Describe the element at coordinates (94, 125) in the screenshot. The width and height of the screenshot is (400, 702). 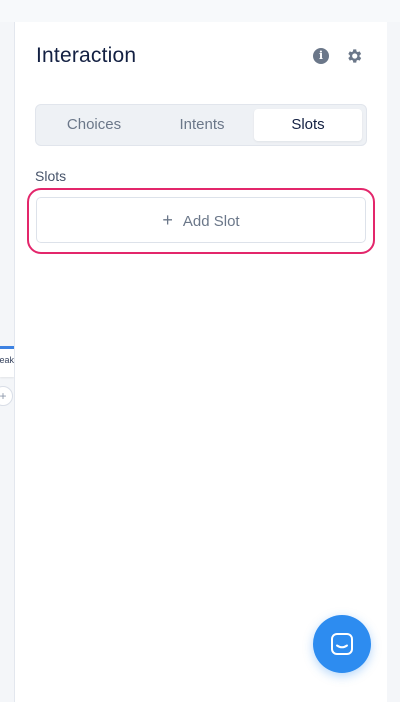
I see `tab-choices: Choices` at that location.